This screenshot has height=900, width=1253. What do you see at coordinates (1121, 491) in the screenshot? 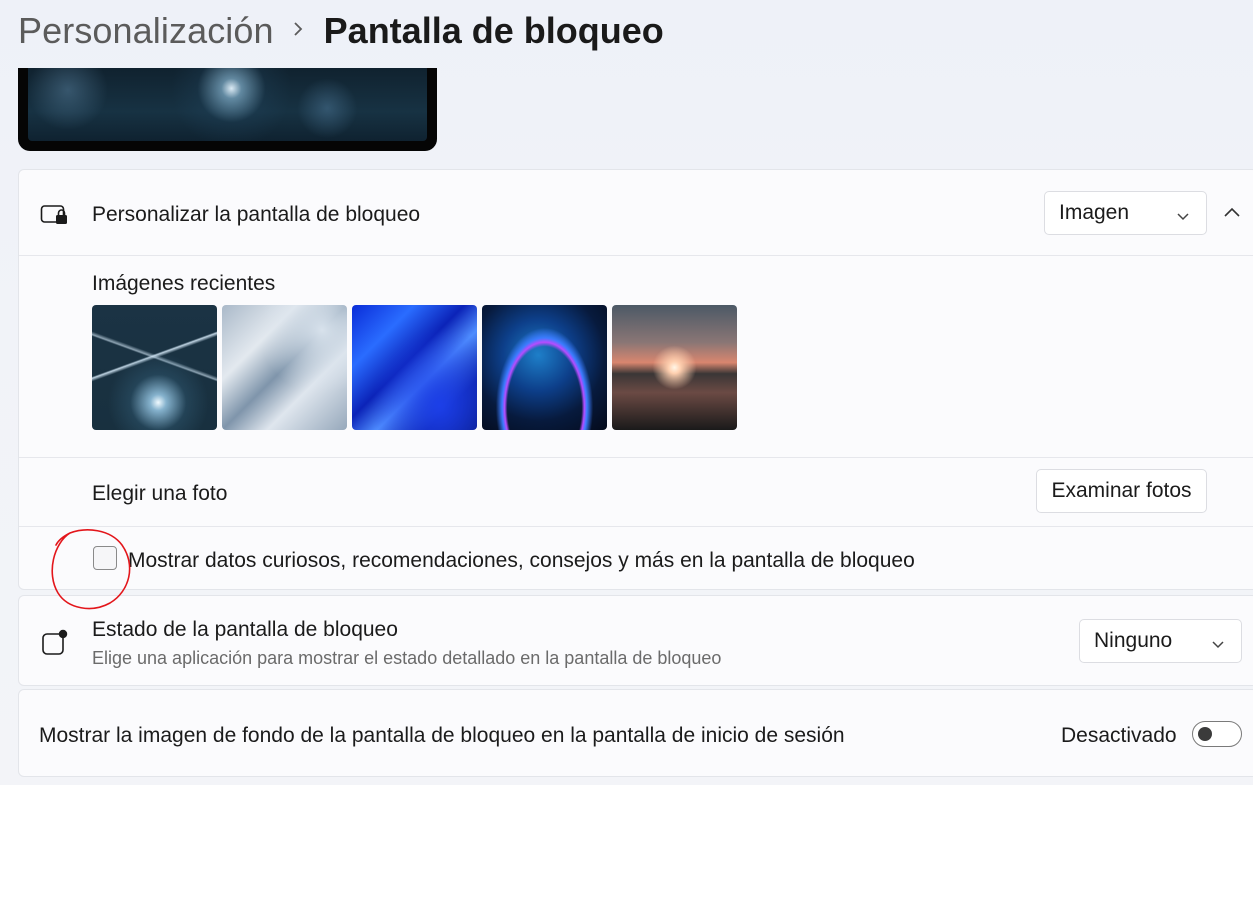
I see `browse-photos-button: Examinar fotos` at bounding box center [1121, 491].